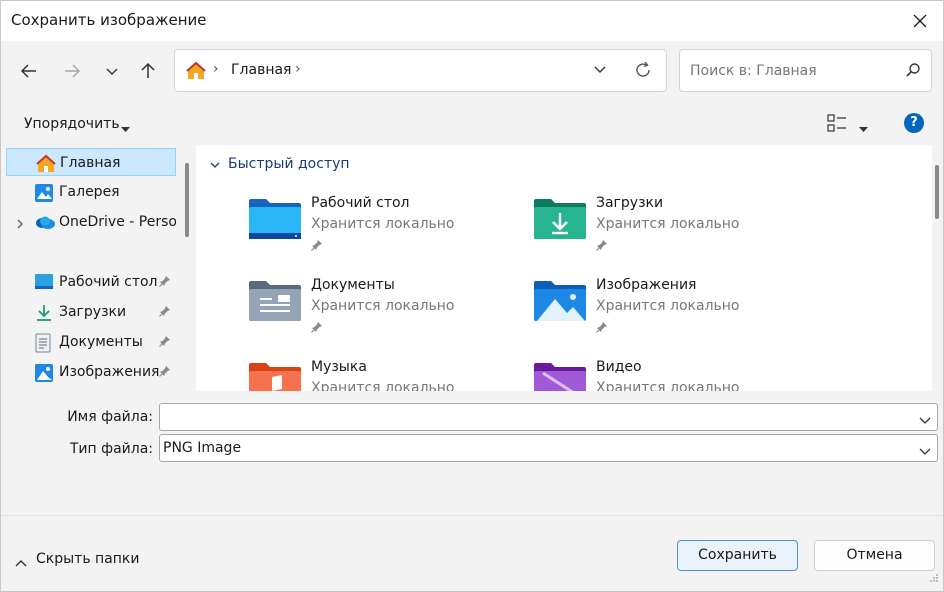 Image resolution: width=944 pixels, height=592 pixels. Describe the element at coordinates (619, 367) in the screenshot. I see `tile-name: Видео` at that location.